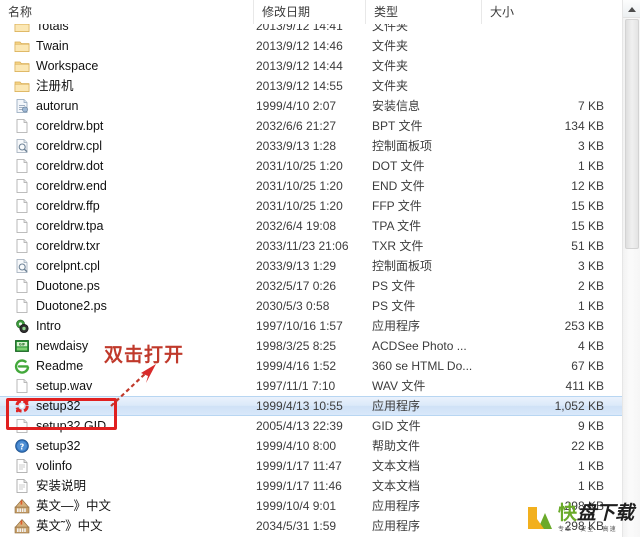  Describe the element at coordinates (310, 12) in the screenshot. I see `column-header-date: 修改日期` at that location.